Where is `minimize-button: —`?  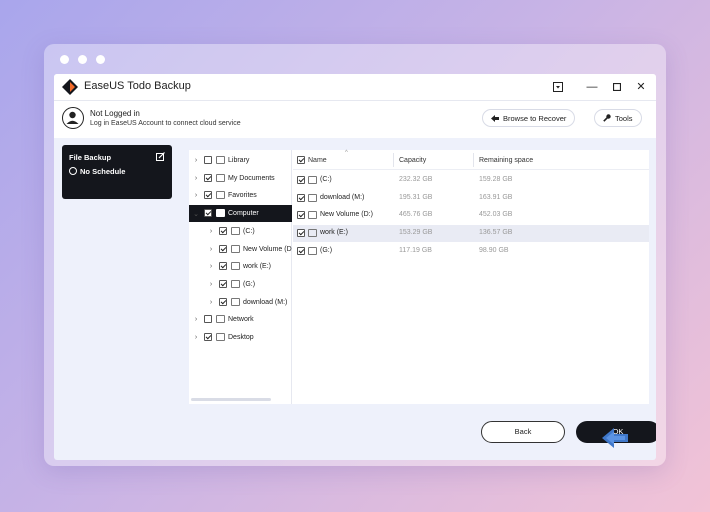
minimize-button: — is located at coordinates (592, 87).